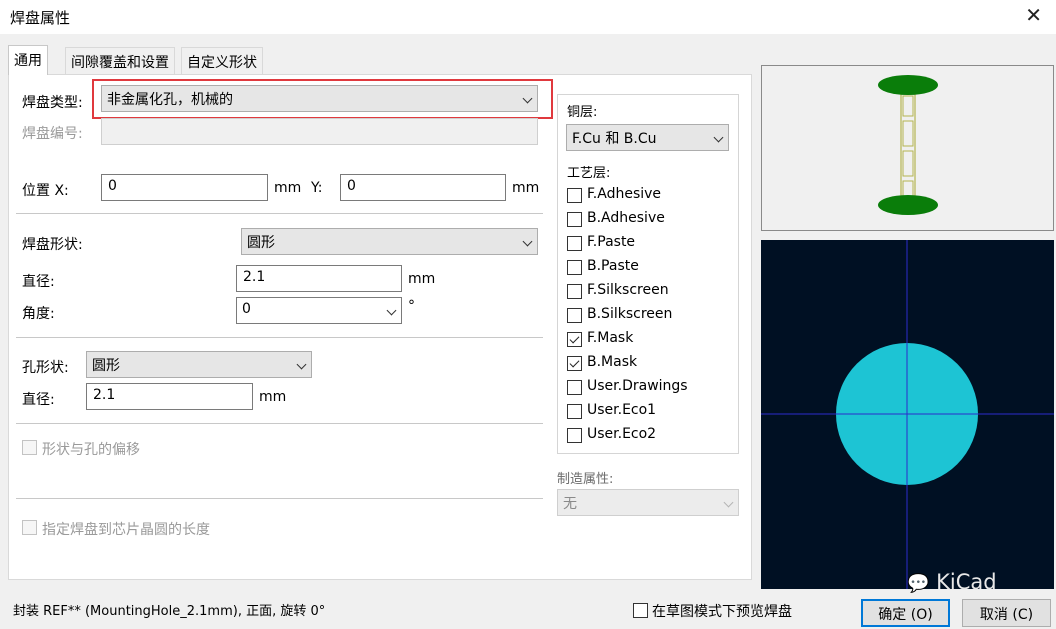 This screenshot has height=629, width=1056. I want to click on fab-property-value: 无, so click(570, 504).